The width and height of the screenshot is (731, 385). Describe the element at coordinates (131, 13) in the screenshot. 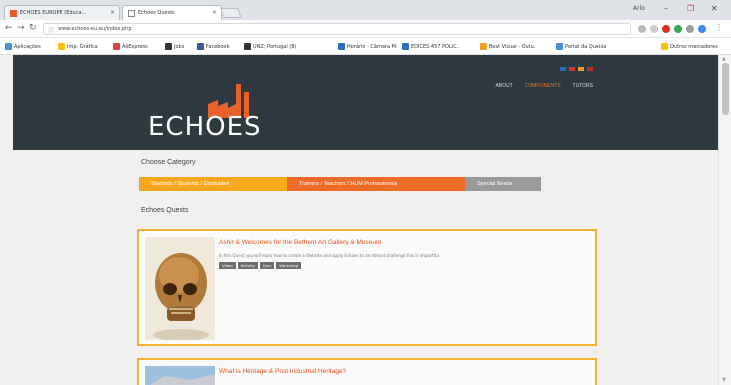

I see `page-favicon-icon` at that location.